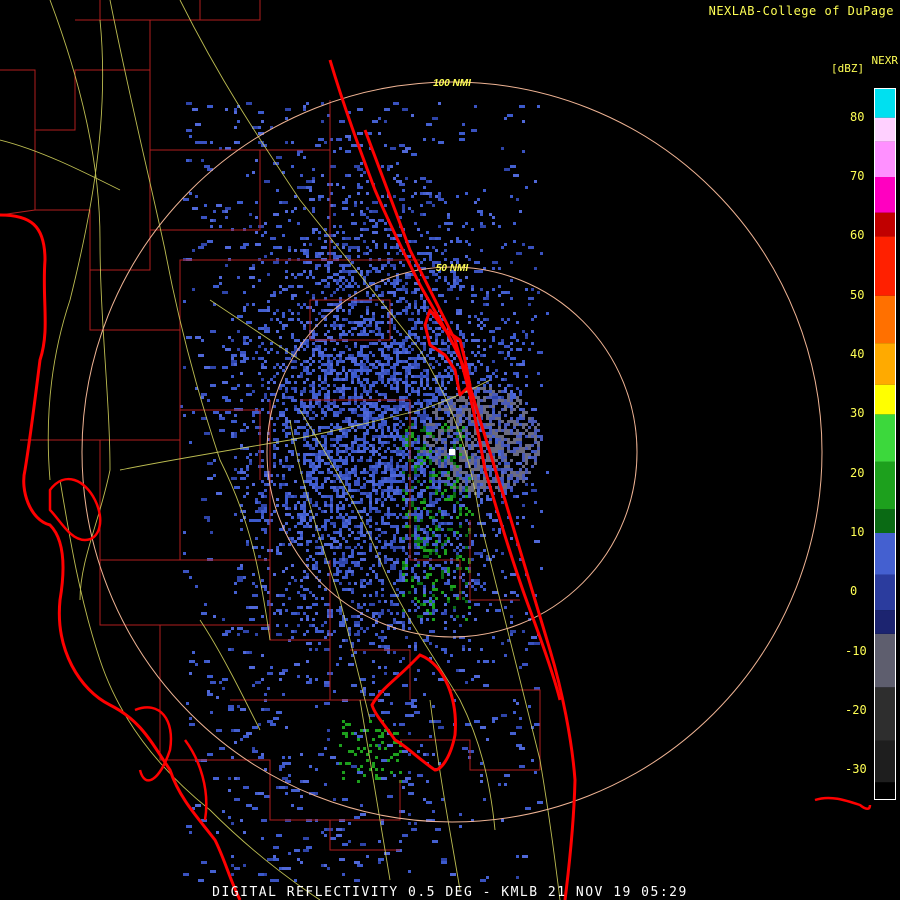 The width and height of the screenshot is (900, 900). What do you see at coordinates (856, 710) in the screenshot?
I see `colorbar-tick: -20` at bounding box center [856, 710].